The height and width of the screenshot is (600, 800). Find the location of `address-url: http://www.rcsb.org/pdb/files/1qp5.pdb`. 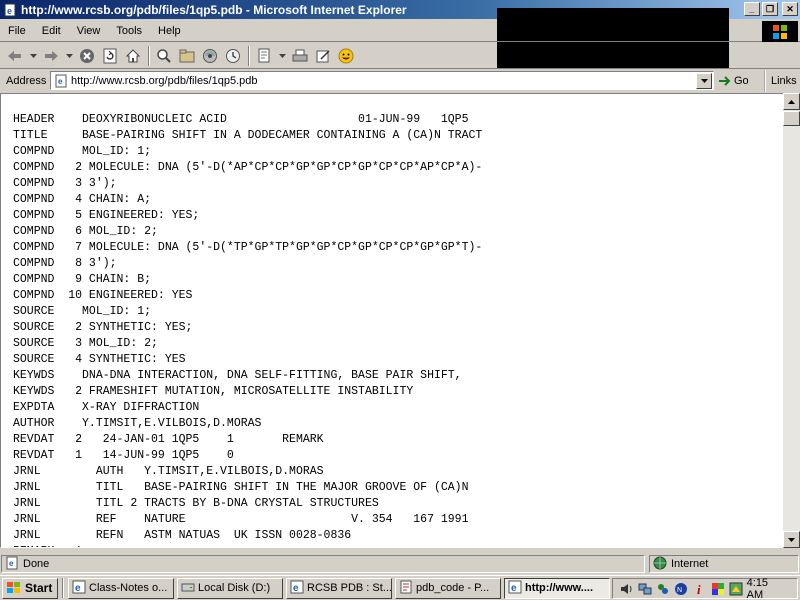

address-url: http://www.rcsb.org/pdb/files/1qp5.pdb is located at coordinates (383, 81).